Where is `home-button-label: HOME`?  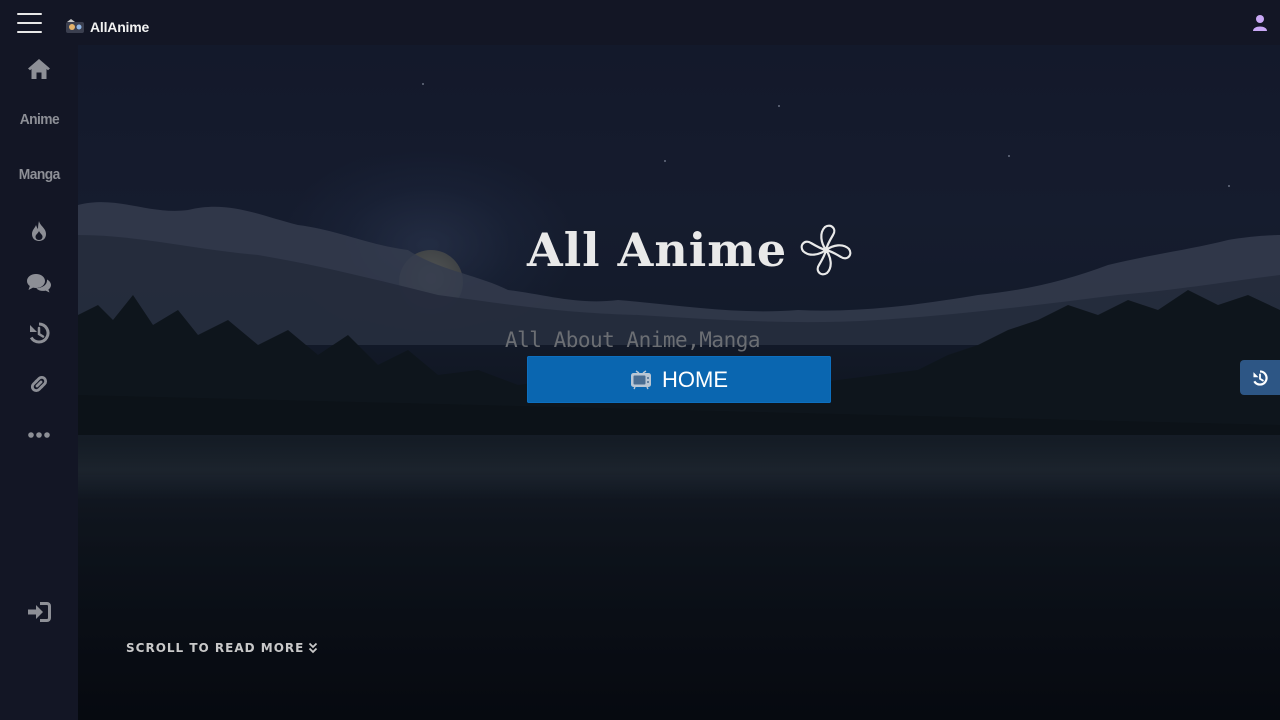
home-button-label: HOME is located at coordinates (695, 379).